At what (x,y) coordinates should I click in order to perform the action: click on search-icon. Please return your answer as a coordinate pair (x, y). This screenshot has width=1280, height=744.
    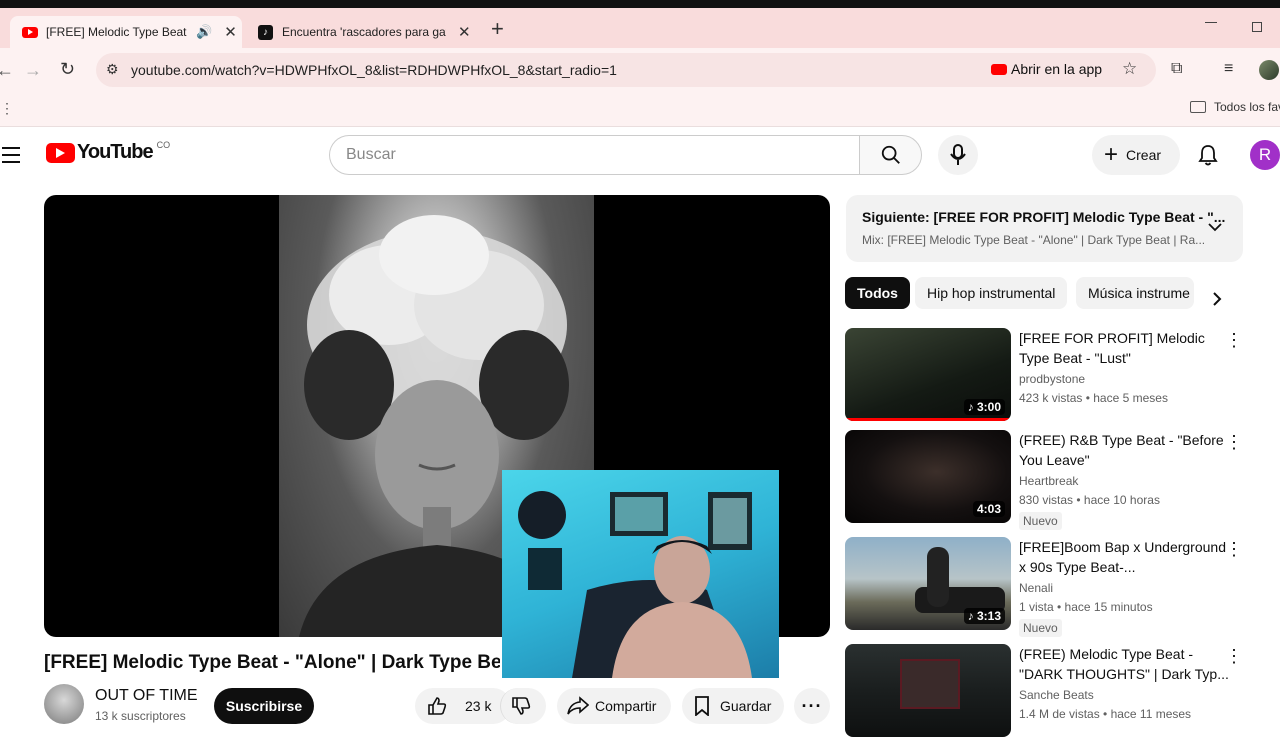
    Looking at the image, I should click on (890, 154).